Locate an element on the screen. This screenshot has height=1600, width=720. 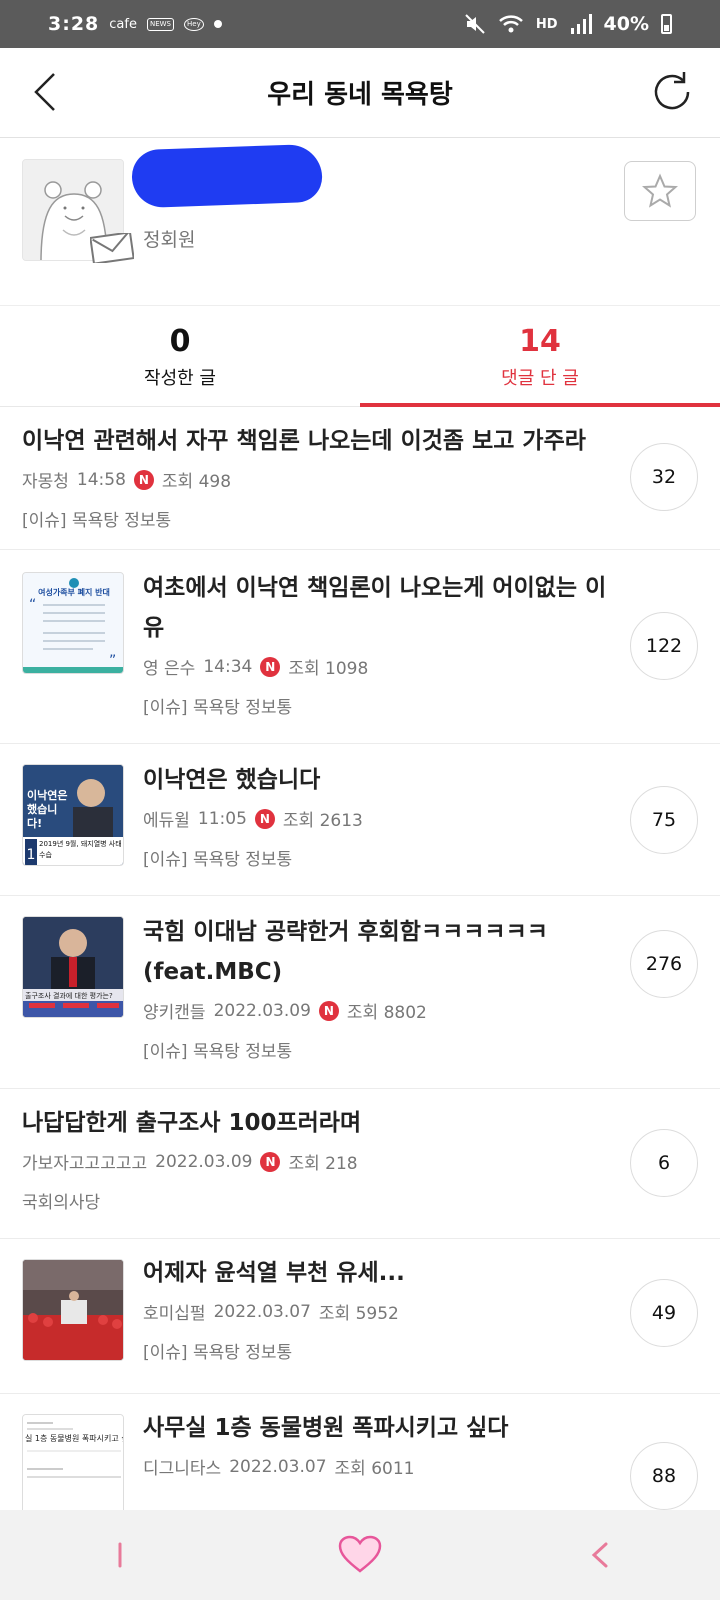
tab-count: 14 is located at coordinates (540, 341).